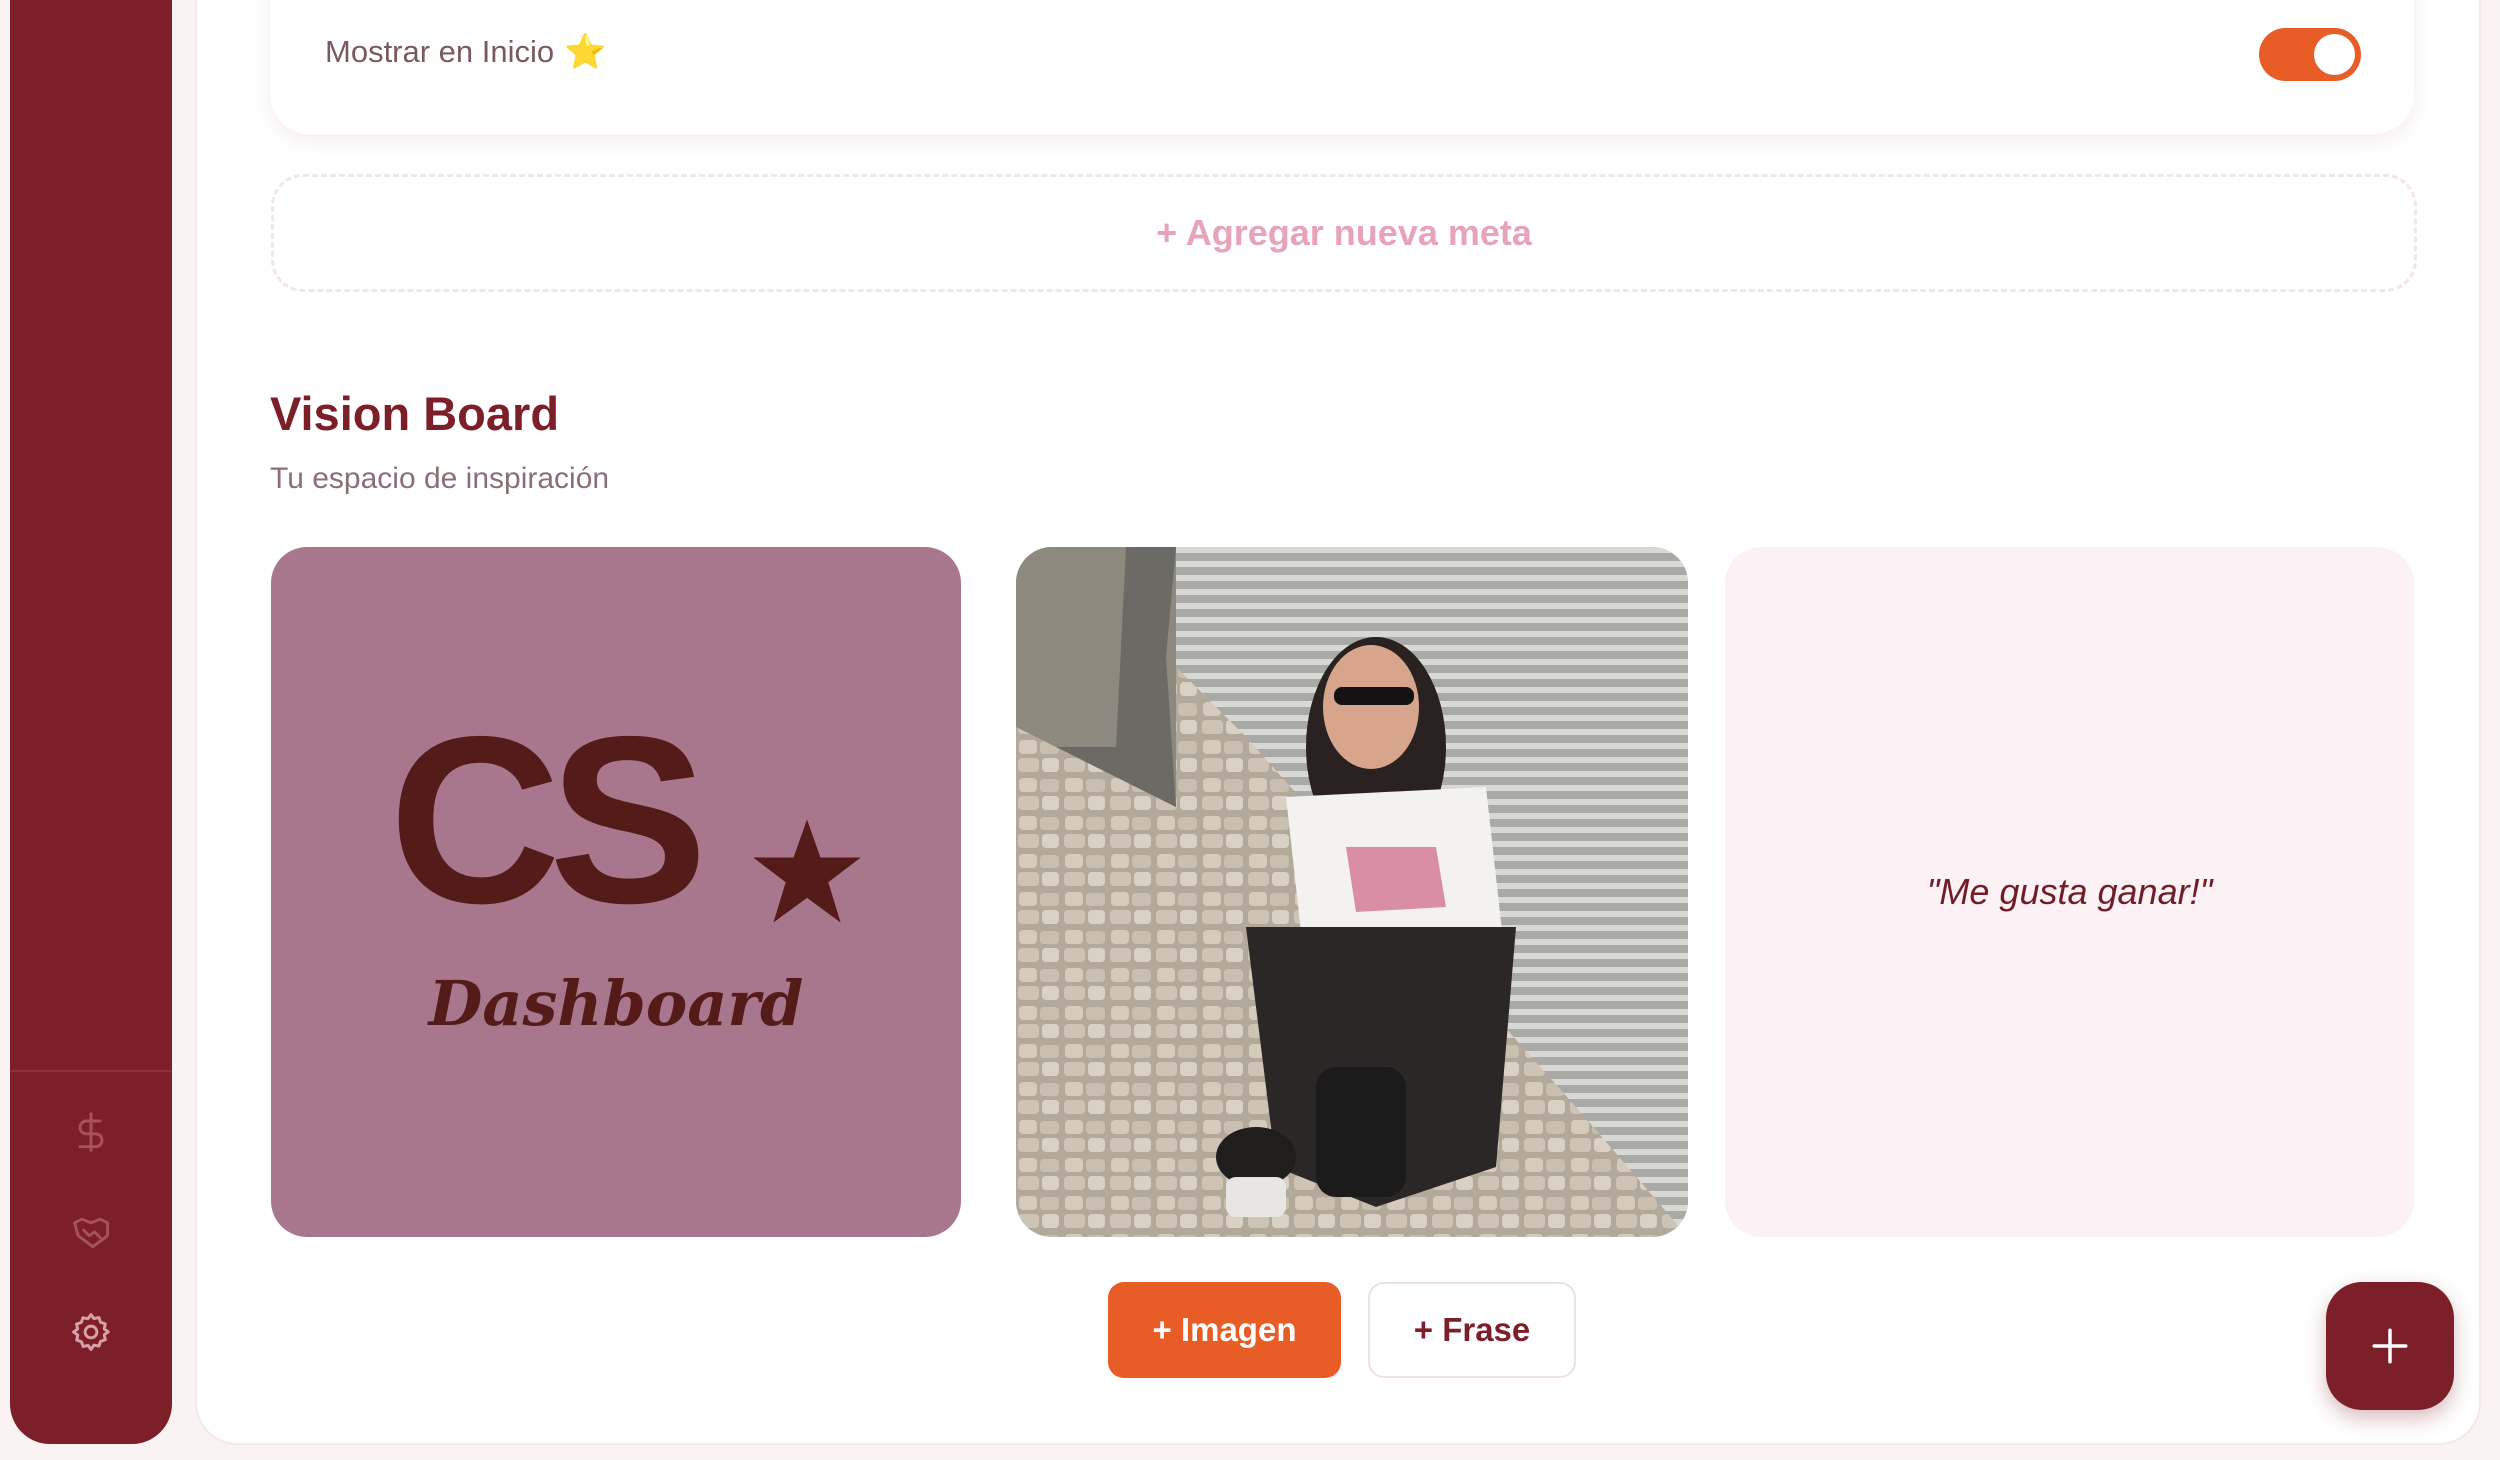 The height and width of the screenshot is (1460, 2500). I want to click on plus-icon, so click(2390, 1346).